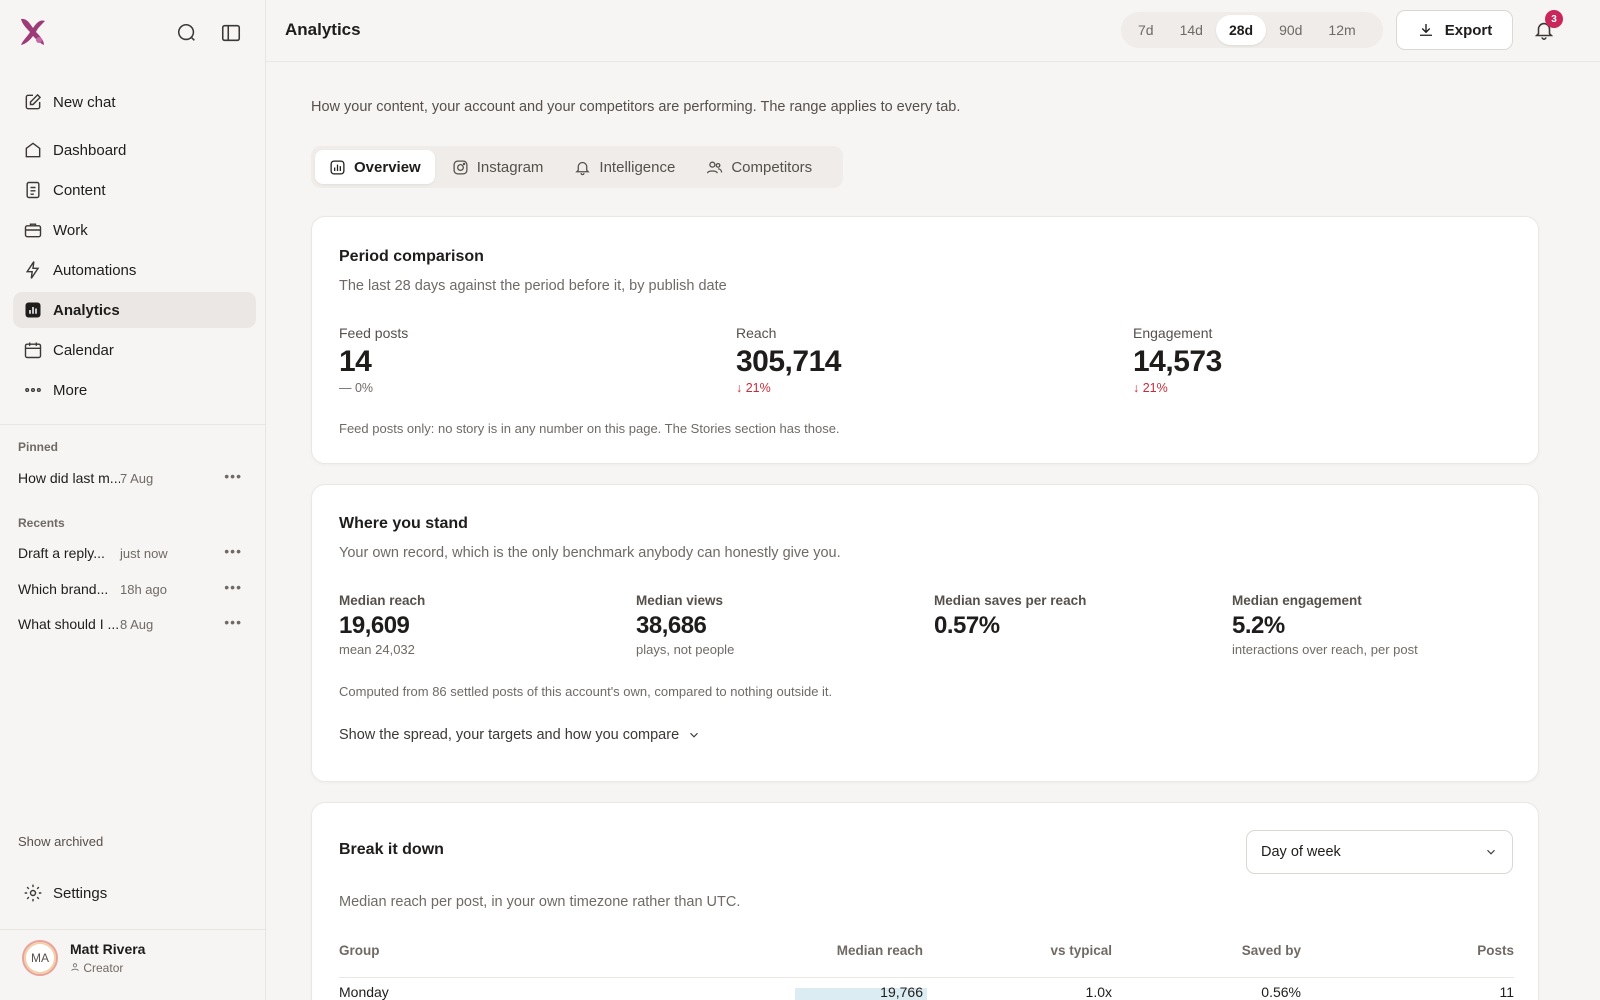 Image resolution: width=1600 pixels, height=1000 pixels. What do you see at coordinates (137, 478) in the screenshot?
I see `chat-date: 7 Aug` at bounding box center [137, 478].